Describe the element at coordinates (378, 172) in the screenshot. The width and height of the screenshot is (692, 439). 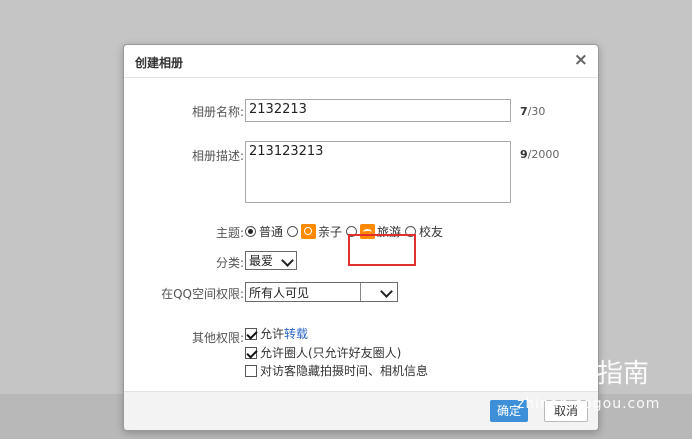
I see `album-desc-textarea: 213123213` at that location.